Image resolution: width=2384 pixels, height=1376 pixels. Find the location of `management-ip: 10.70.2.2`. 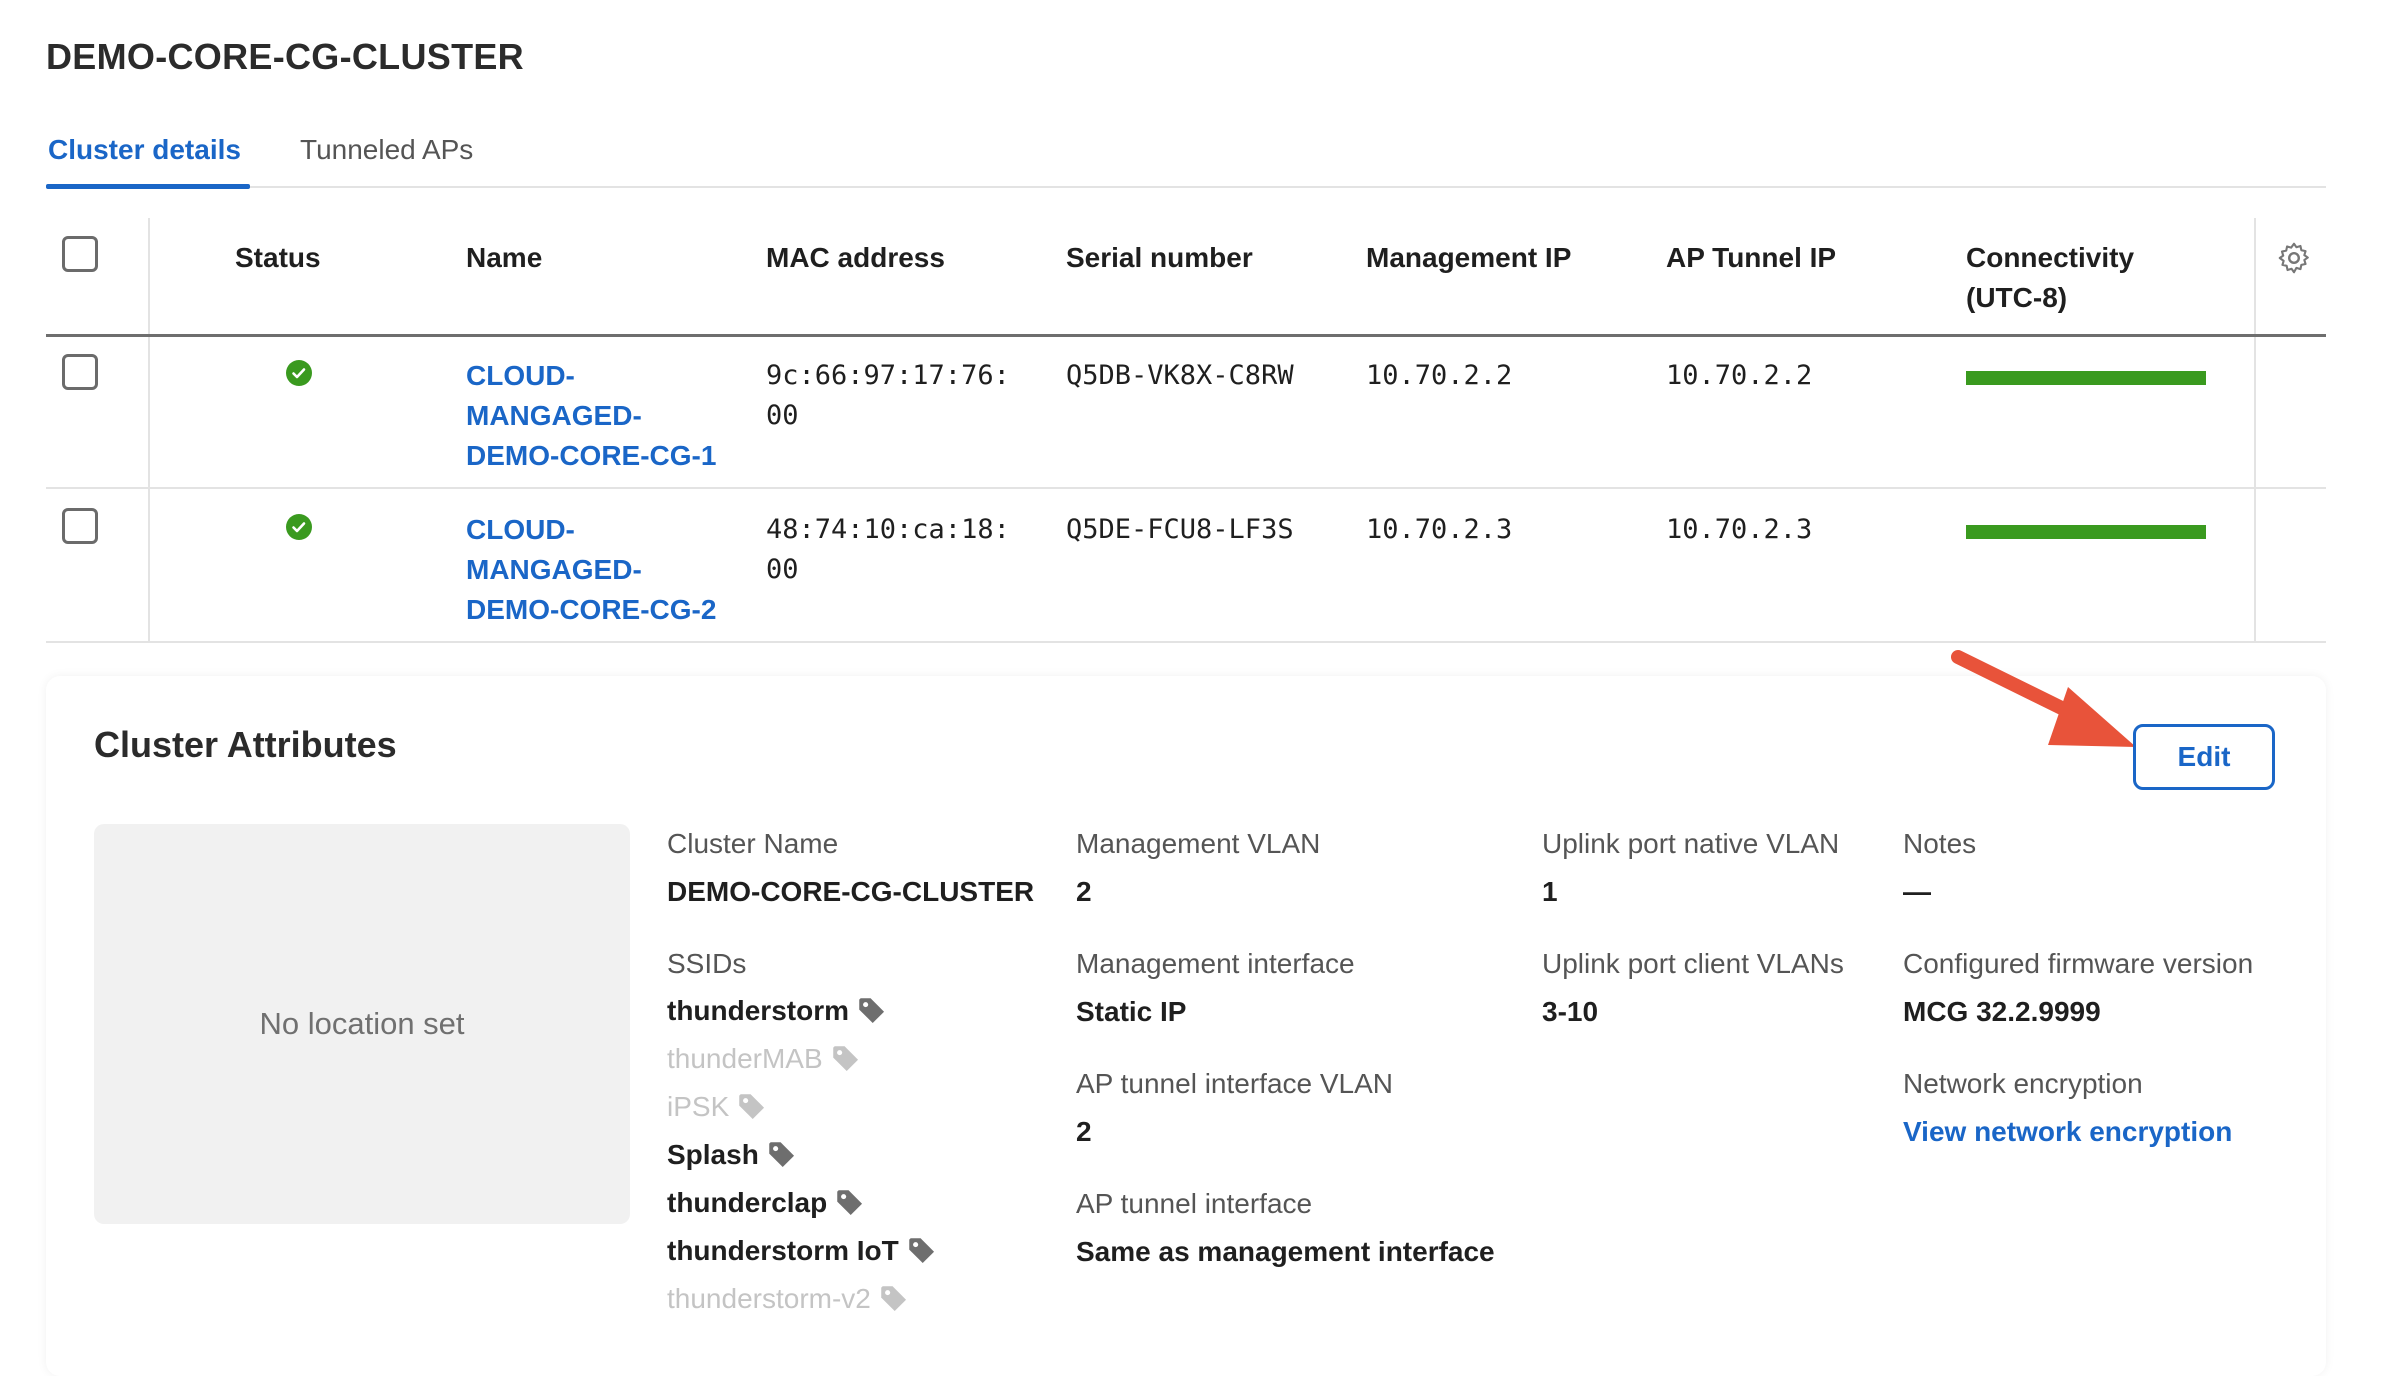

management-ip: 10.70.2.2 is located at coordinates (1439, 375).